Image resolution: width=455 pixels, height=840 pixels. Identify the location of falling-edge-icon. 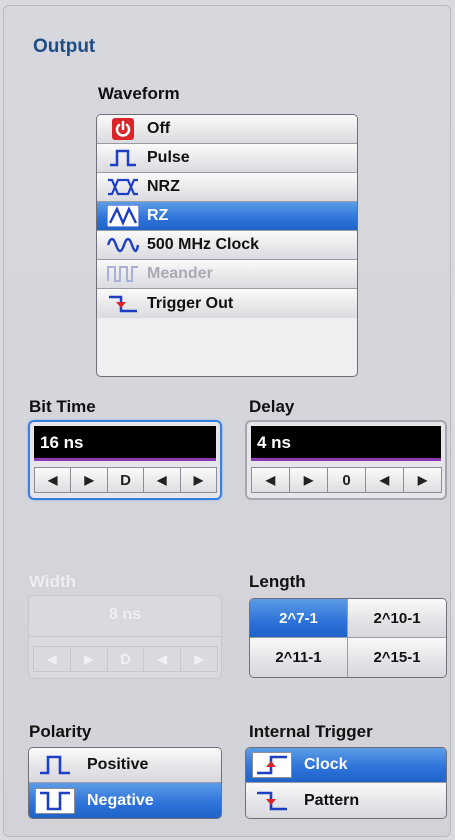
(272, 801).